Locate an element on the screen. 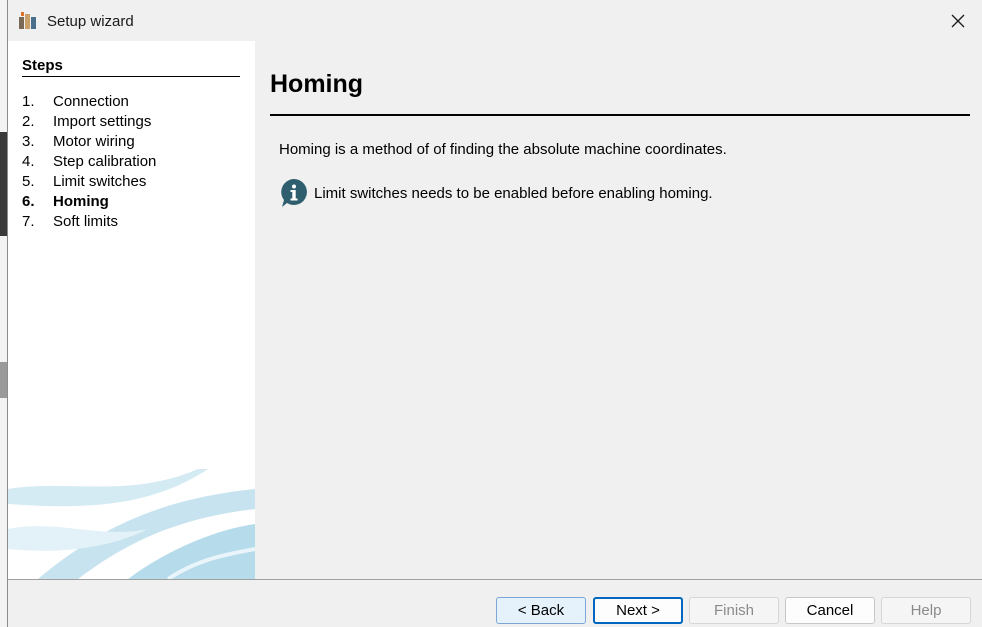 Image resolution: width=982 pixels, height=627 pixels. close-button is located at coordinates (958, 21).